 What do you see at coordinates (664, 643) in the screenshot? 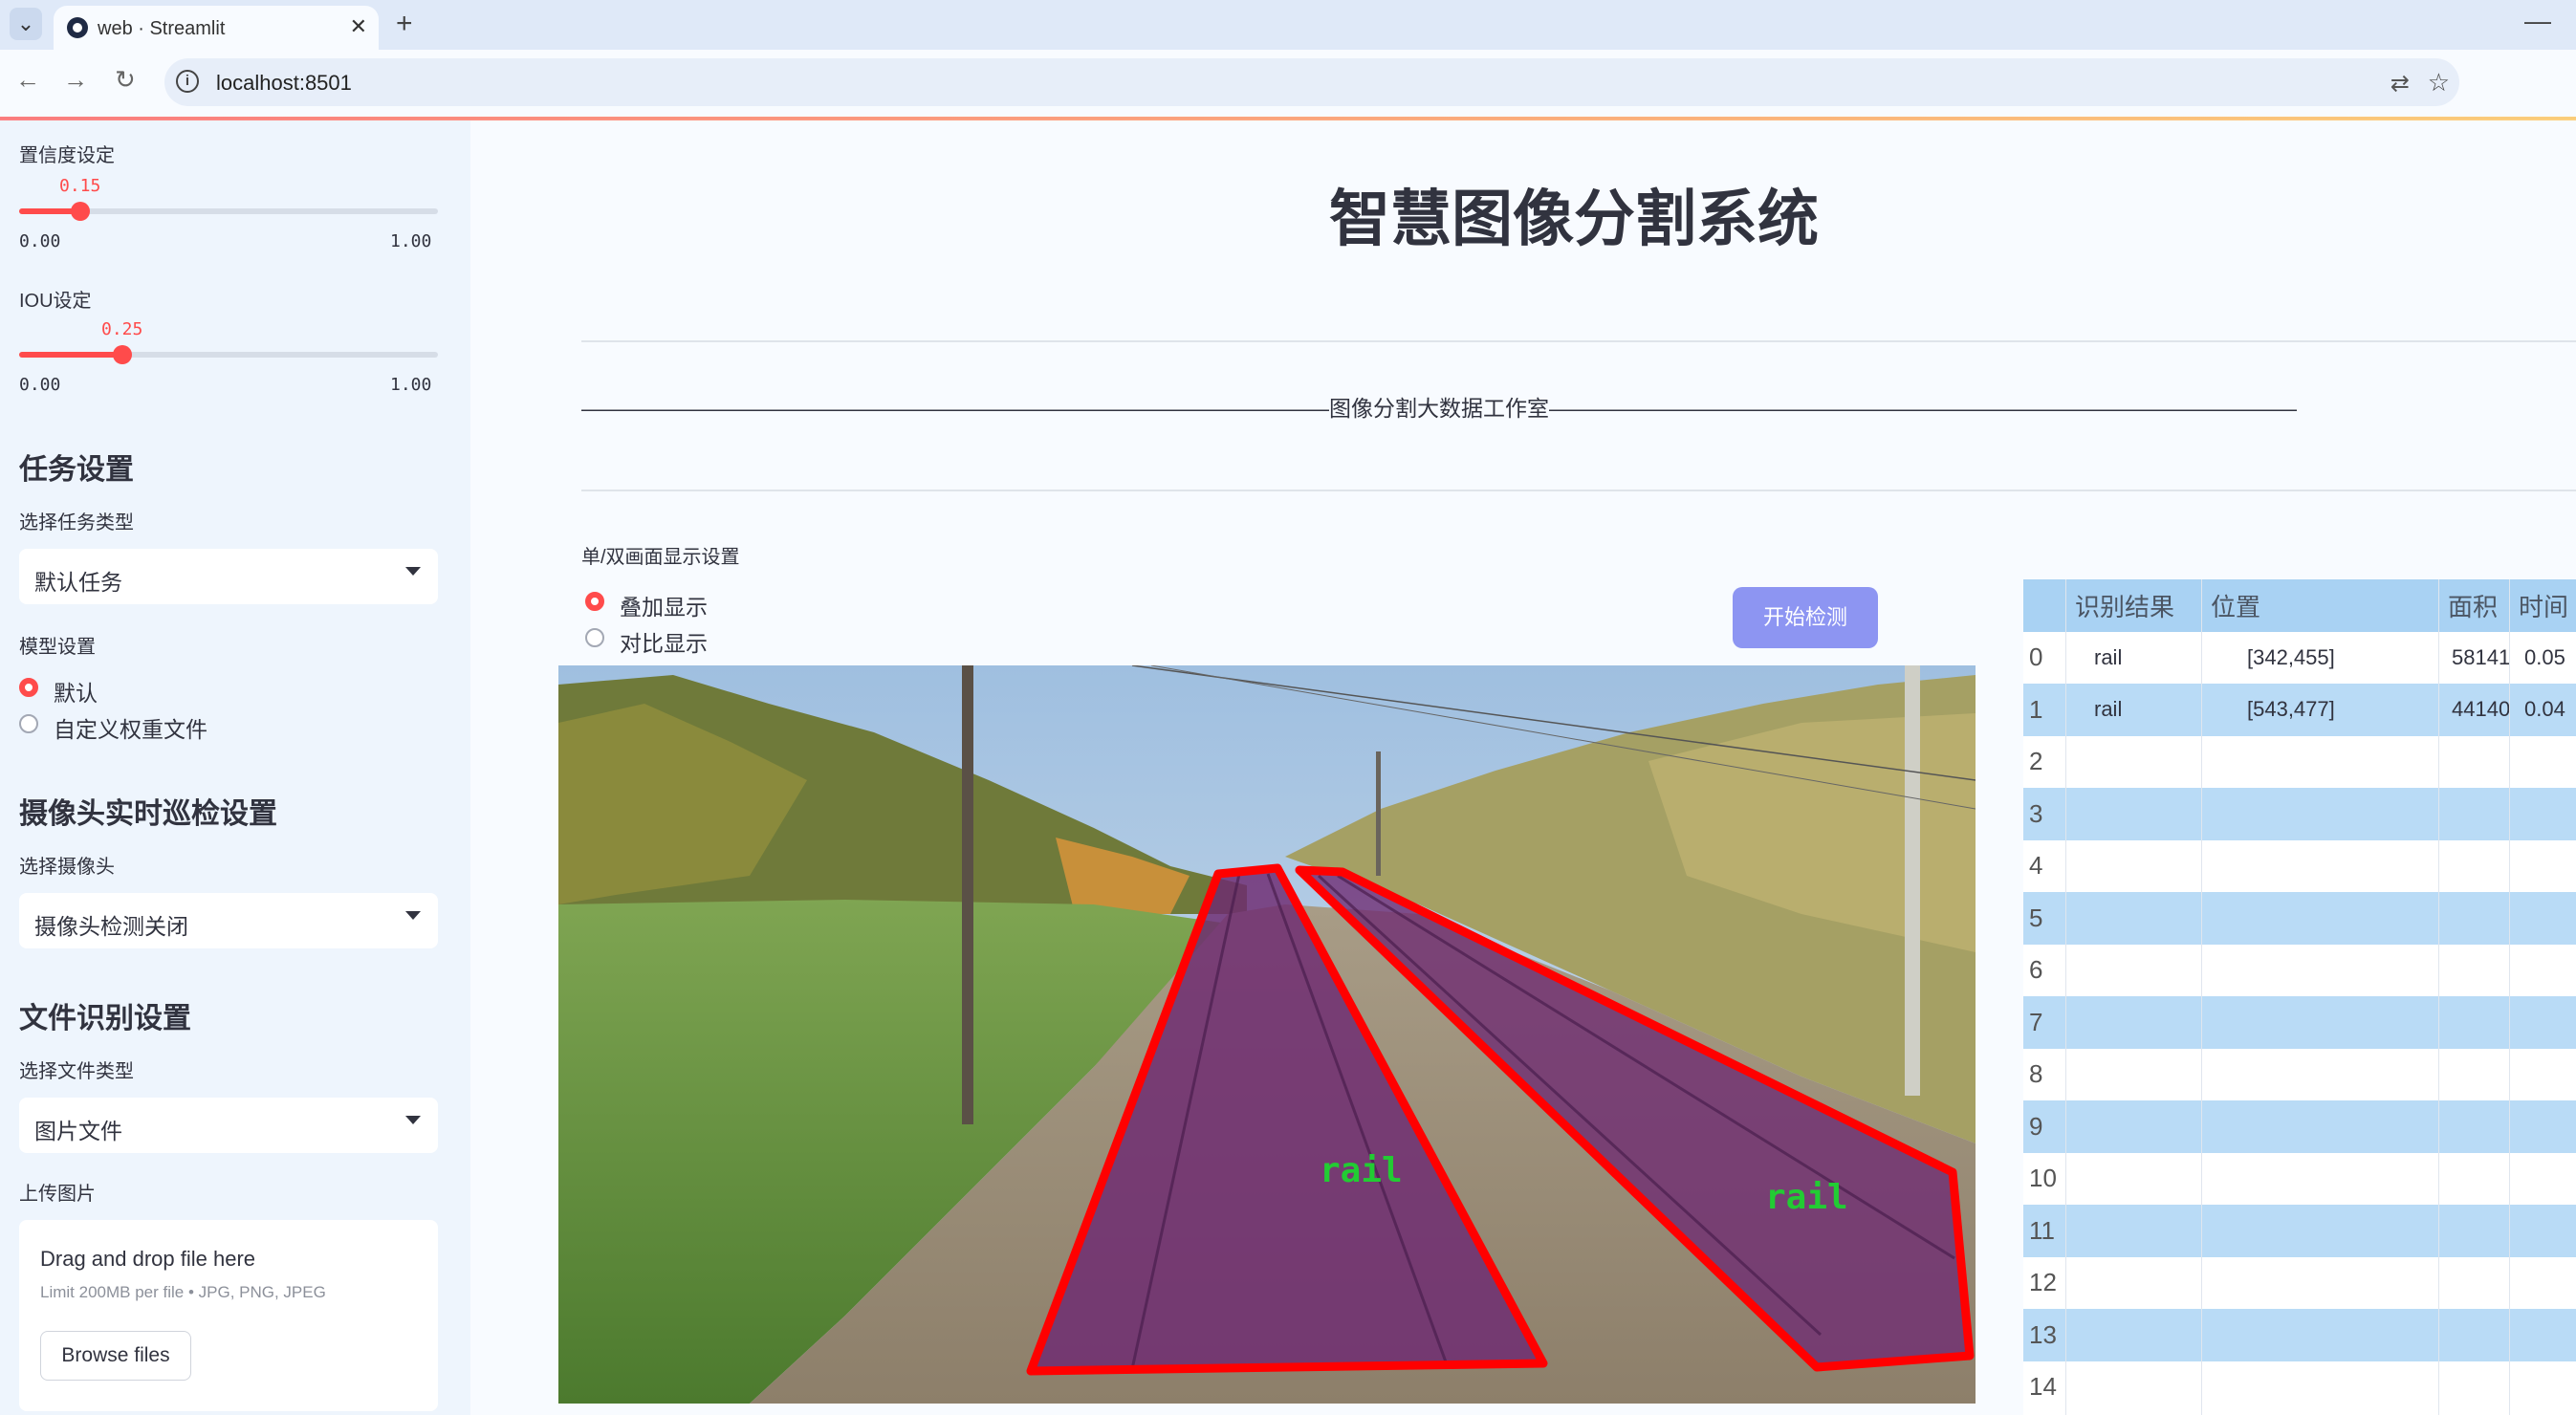
I see `display-option-compare: 对比显示` at bounding box center [664, 643].